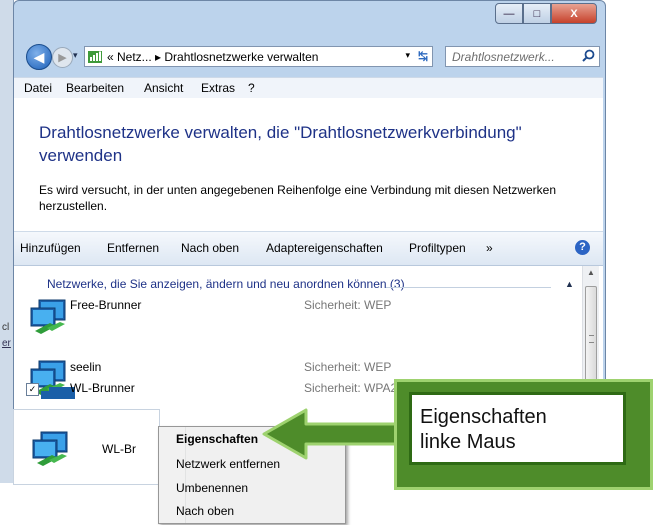 The height and width of the screenshot is (525, 668). I want to click on drag-ghost-label: WL-Br, so click(119, 449).